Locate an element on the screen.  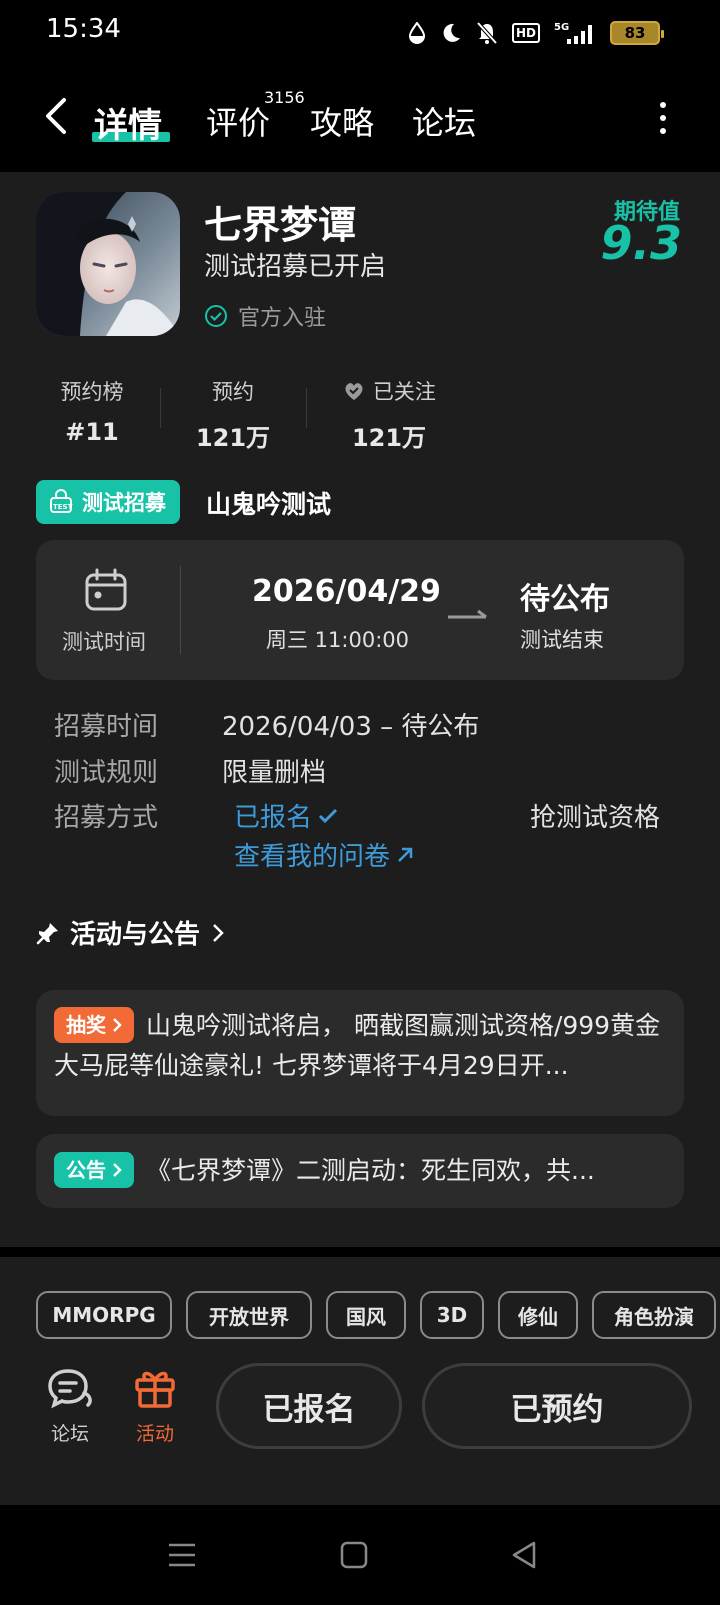
back-arrow-icon is located at coordinates (58, 116).